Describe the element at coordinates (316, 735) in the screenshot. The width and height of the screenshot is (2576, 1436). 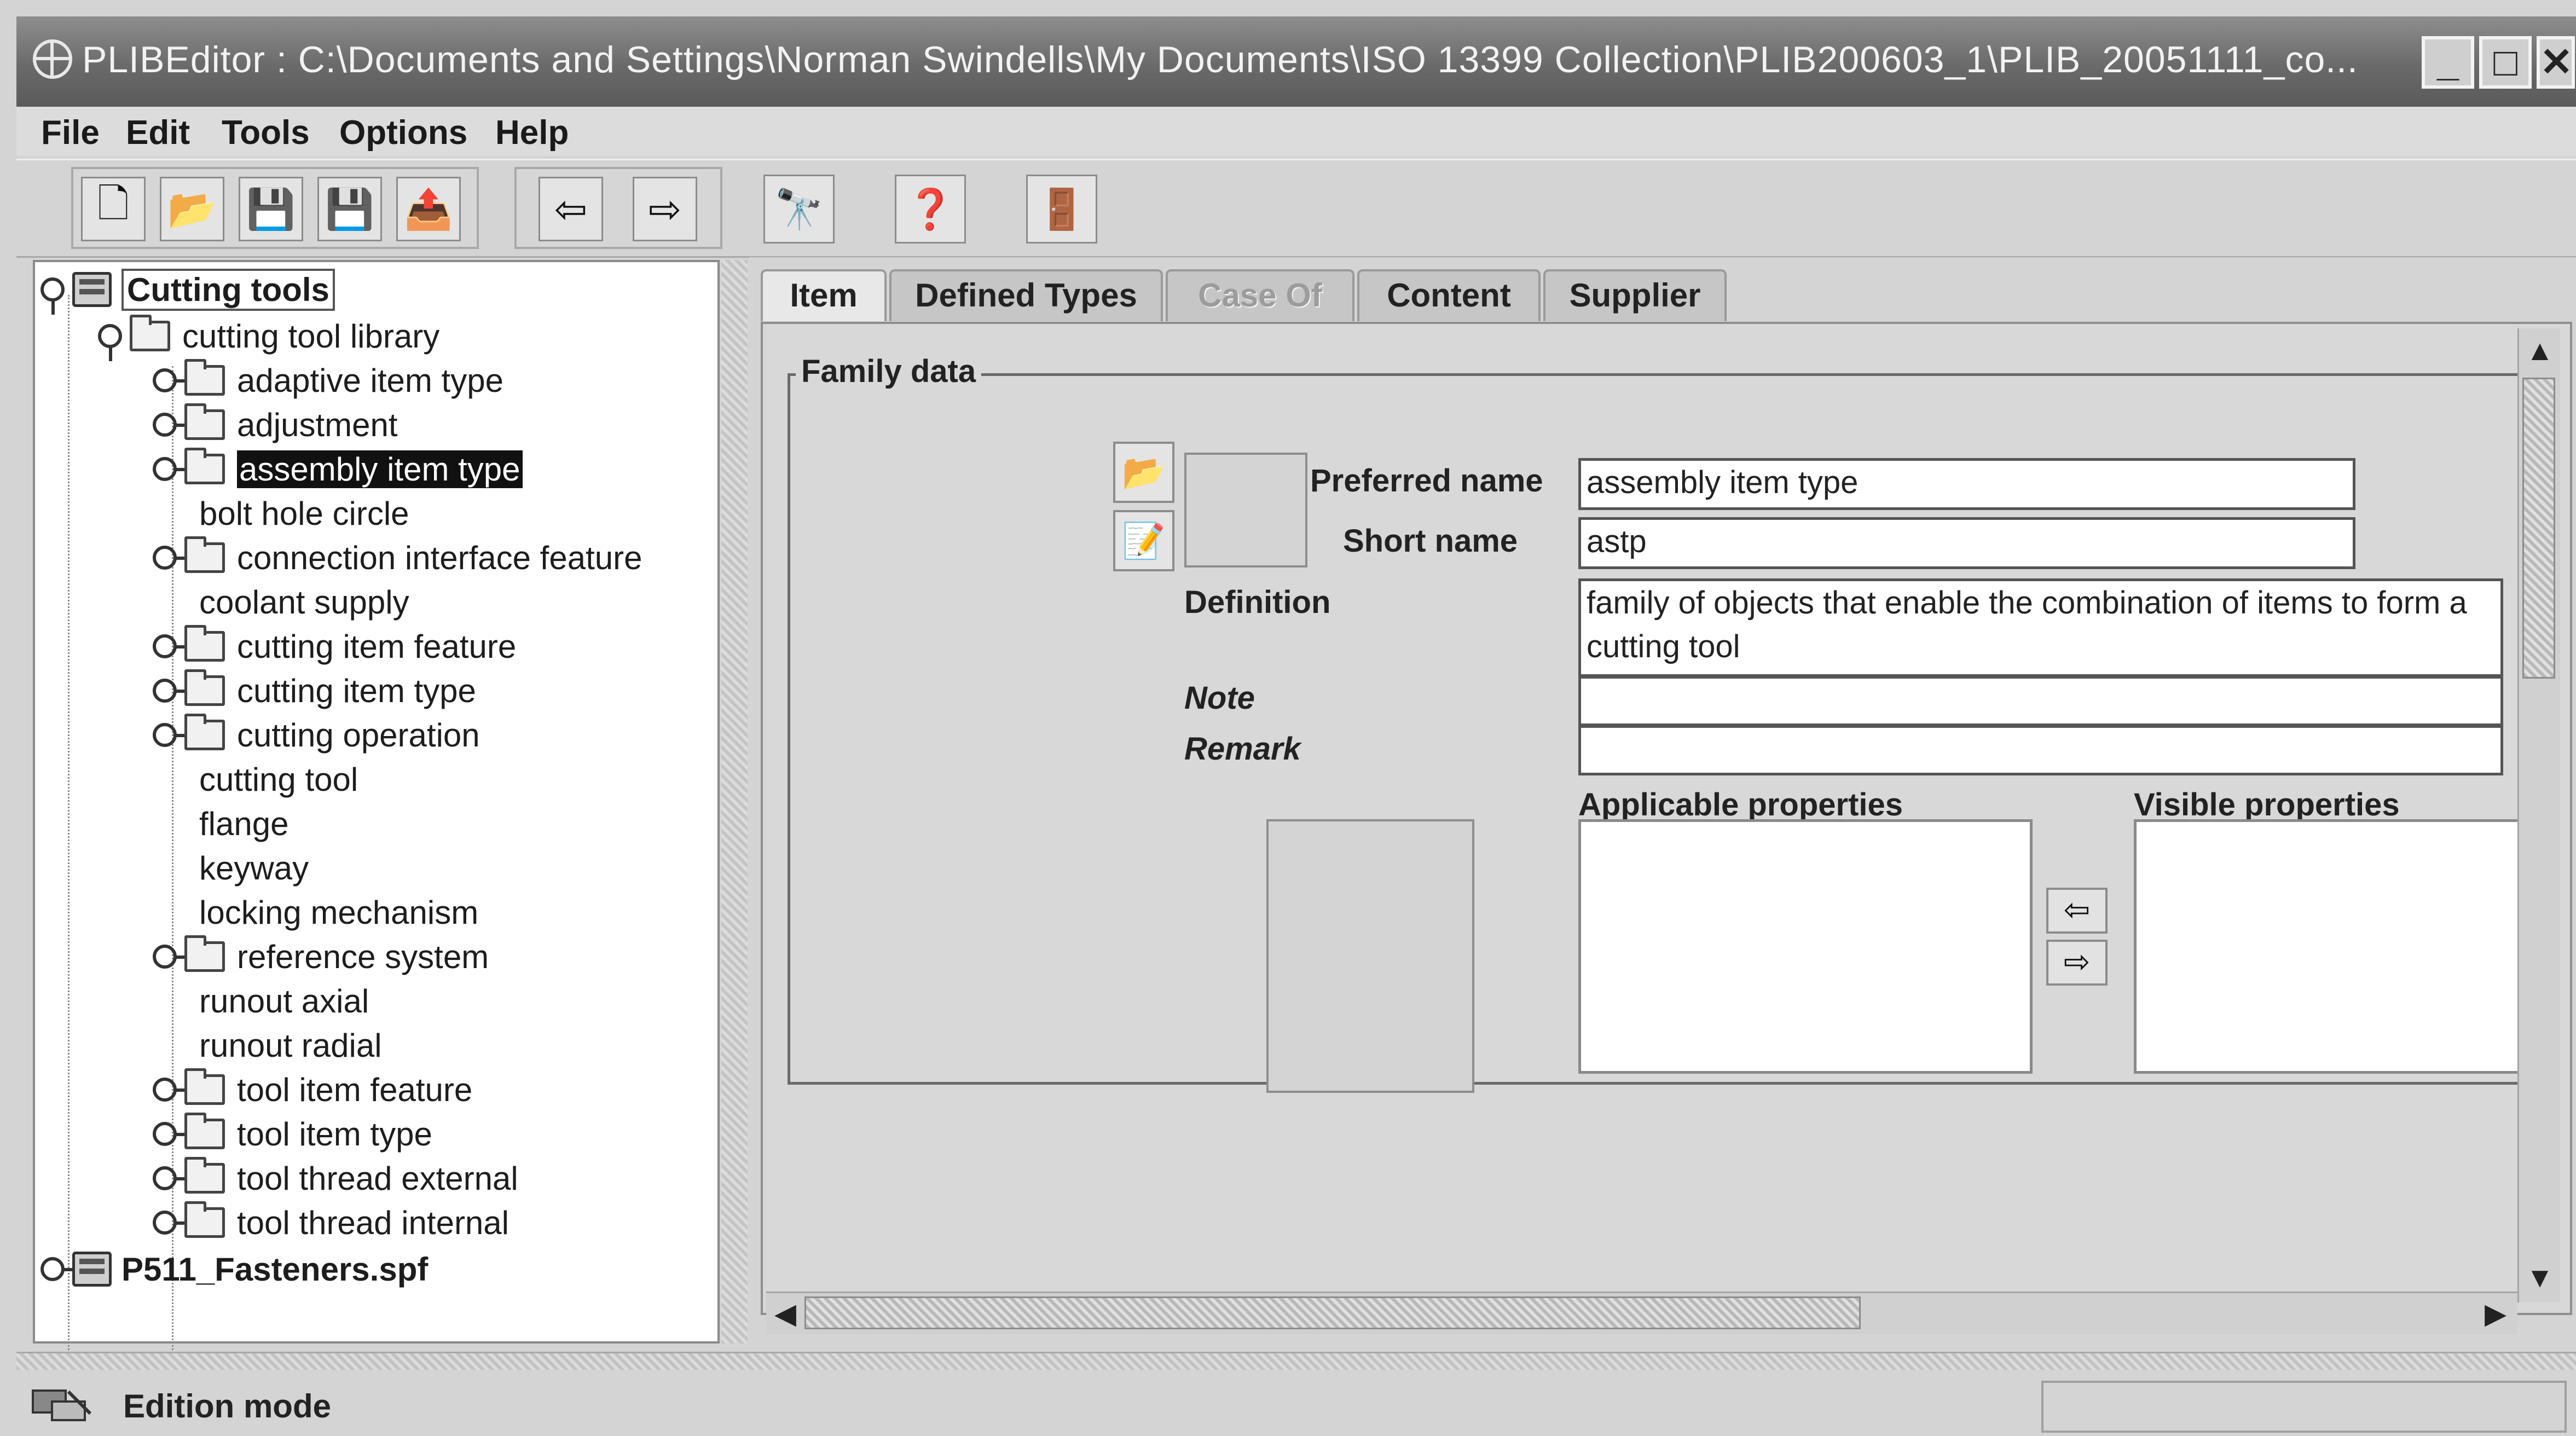
I see `tree-item: cutting operation` at that location.